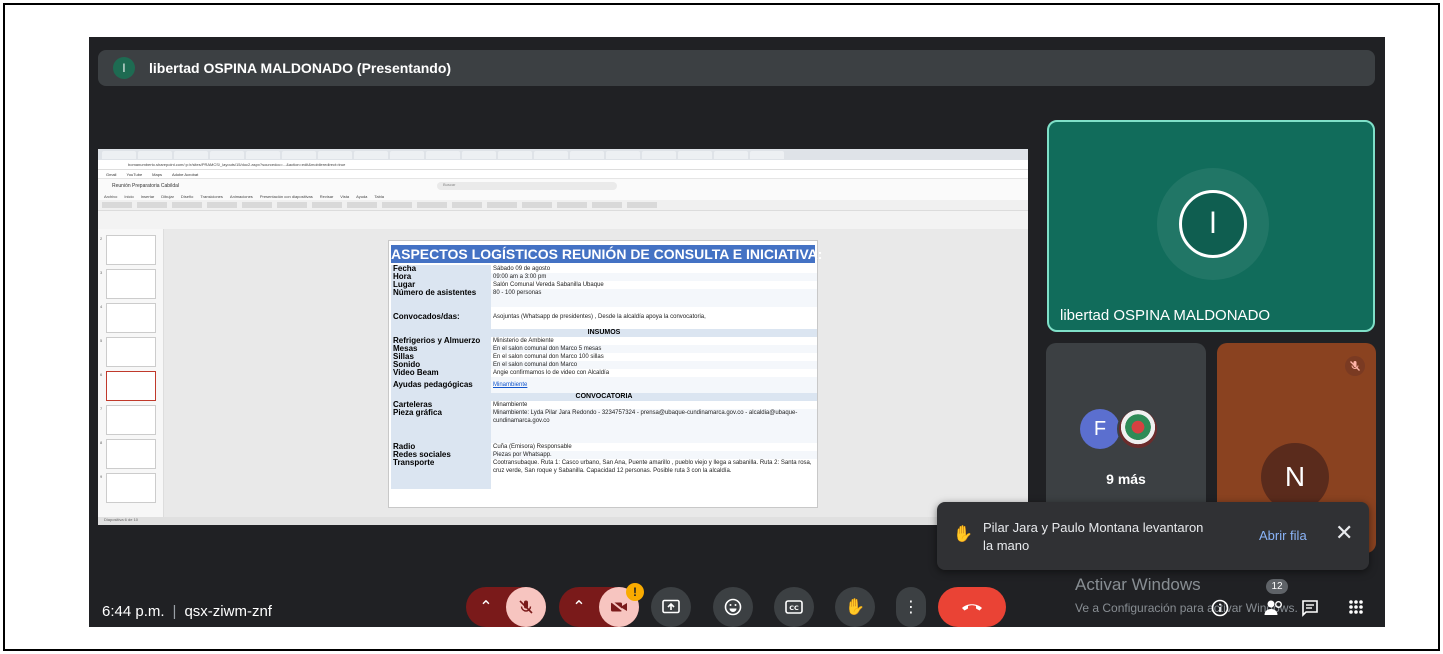 The height and width of the screenshot is (654, 1443). Describe the element at coordinates (345, 196) in the screenshot. I see `ppt-menu-item: Vista` at that location.